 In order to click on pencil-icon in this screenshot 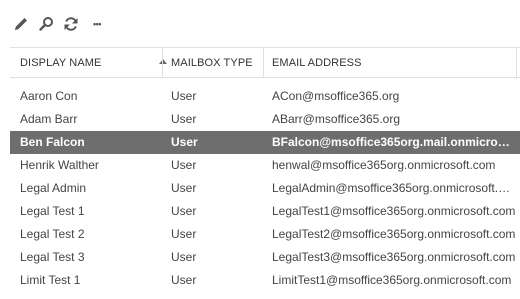, I will do `click(21, 24)`.